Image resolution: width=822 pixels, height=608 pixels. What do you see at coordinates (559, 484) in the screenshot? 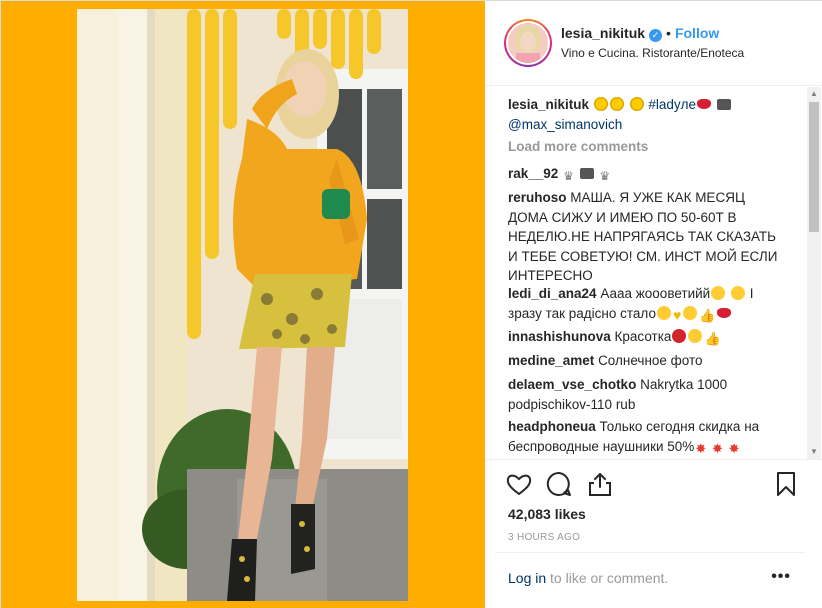
I see `comment-icon` at bounding box center [559, 484].